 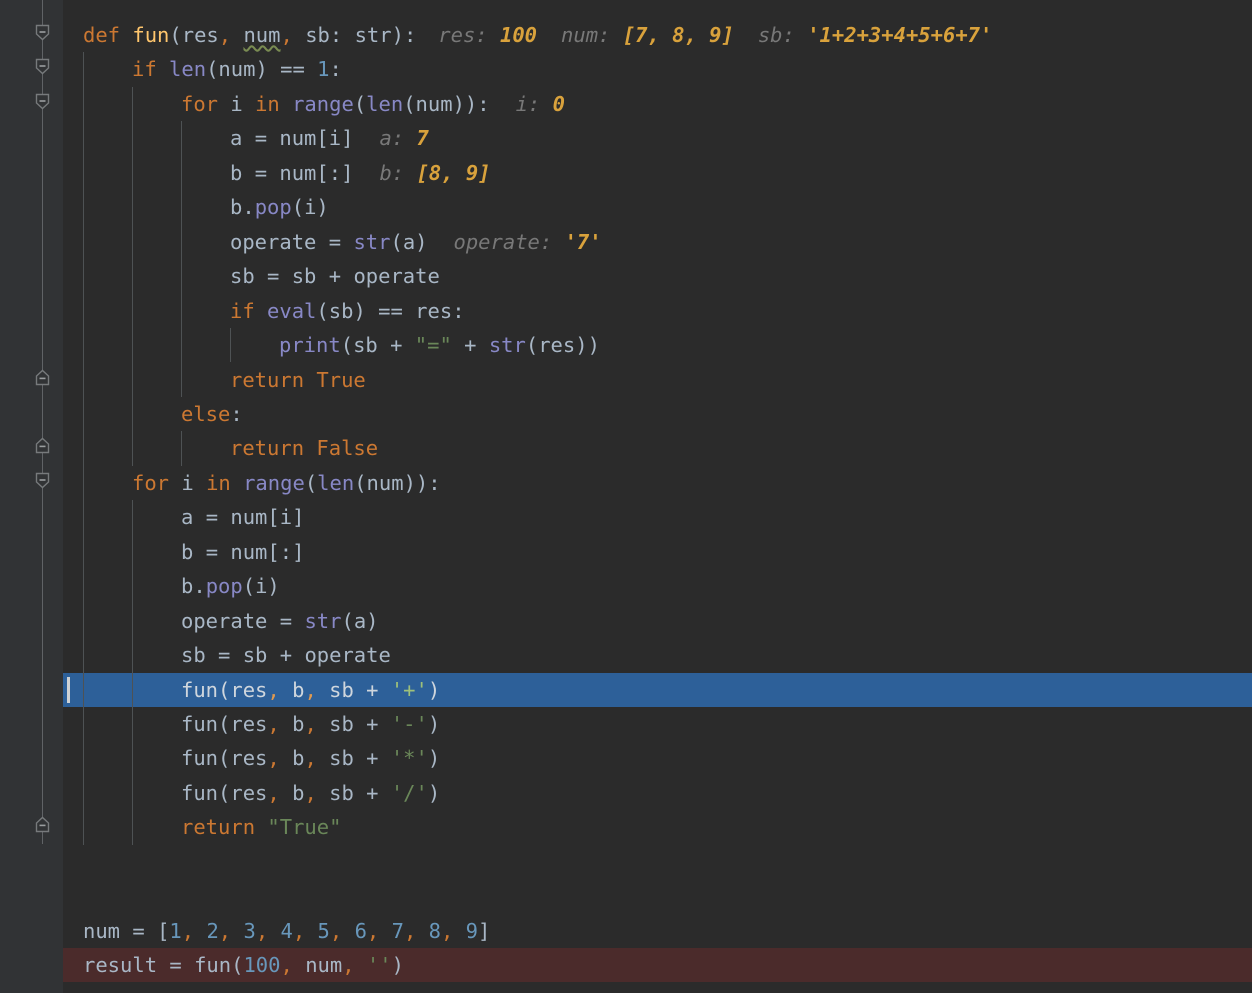 What do you see at coordinates (68, 689) in the screenshot?
I see `text-caret` at bounding box center [68, 689].